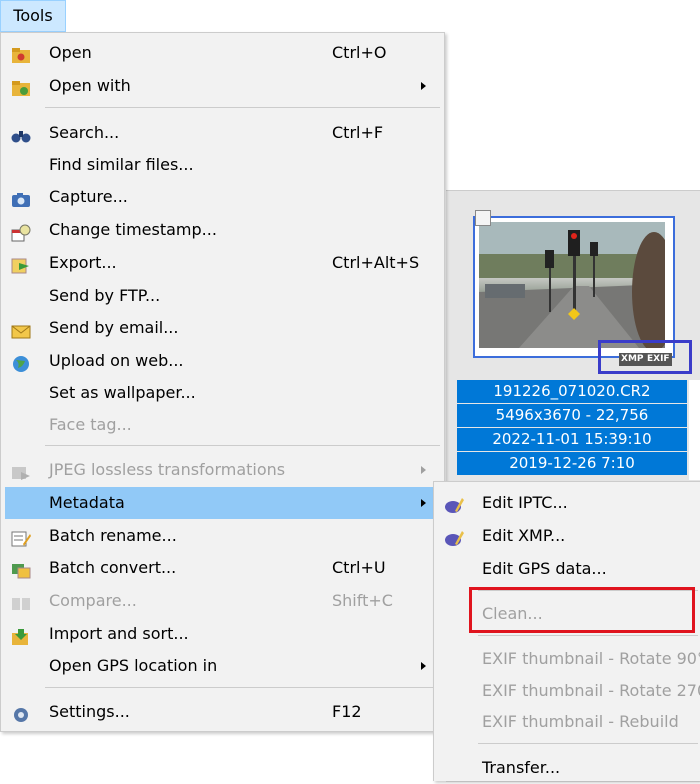  I want to click on metadata-badges-annotation: XMP EXIF, so click(645, 357).